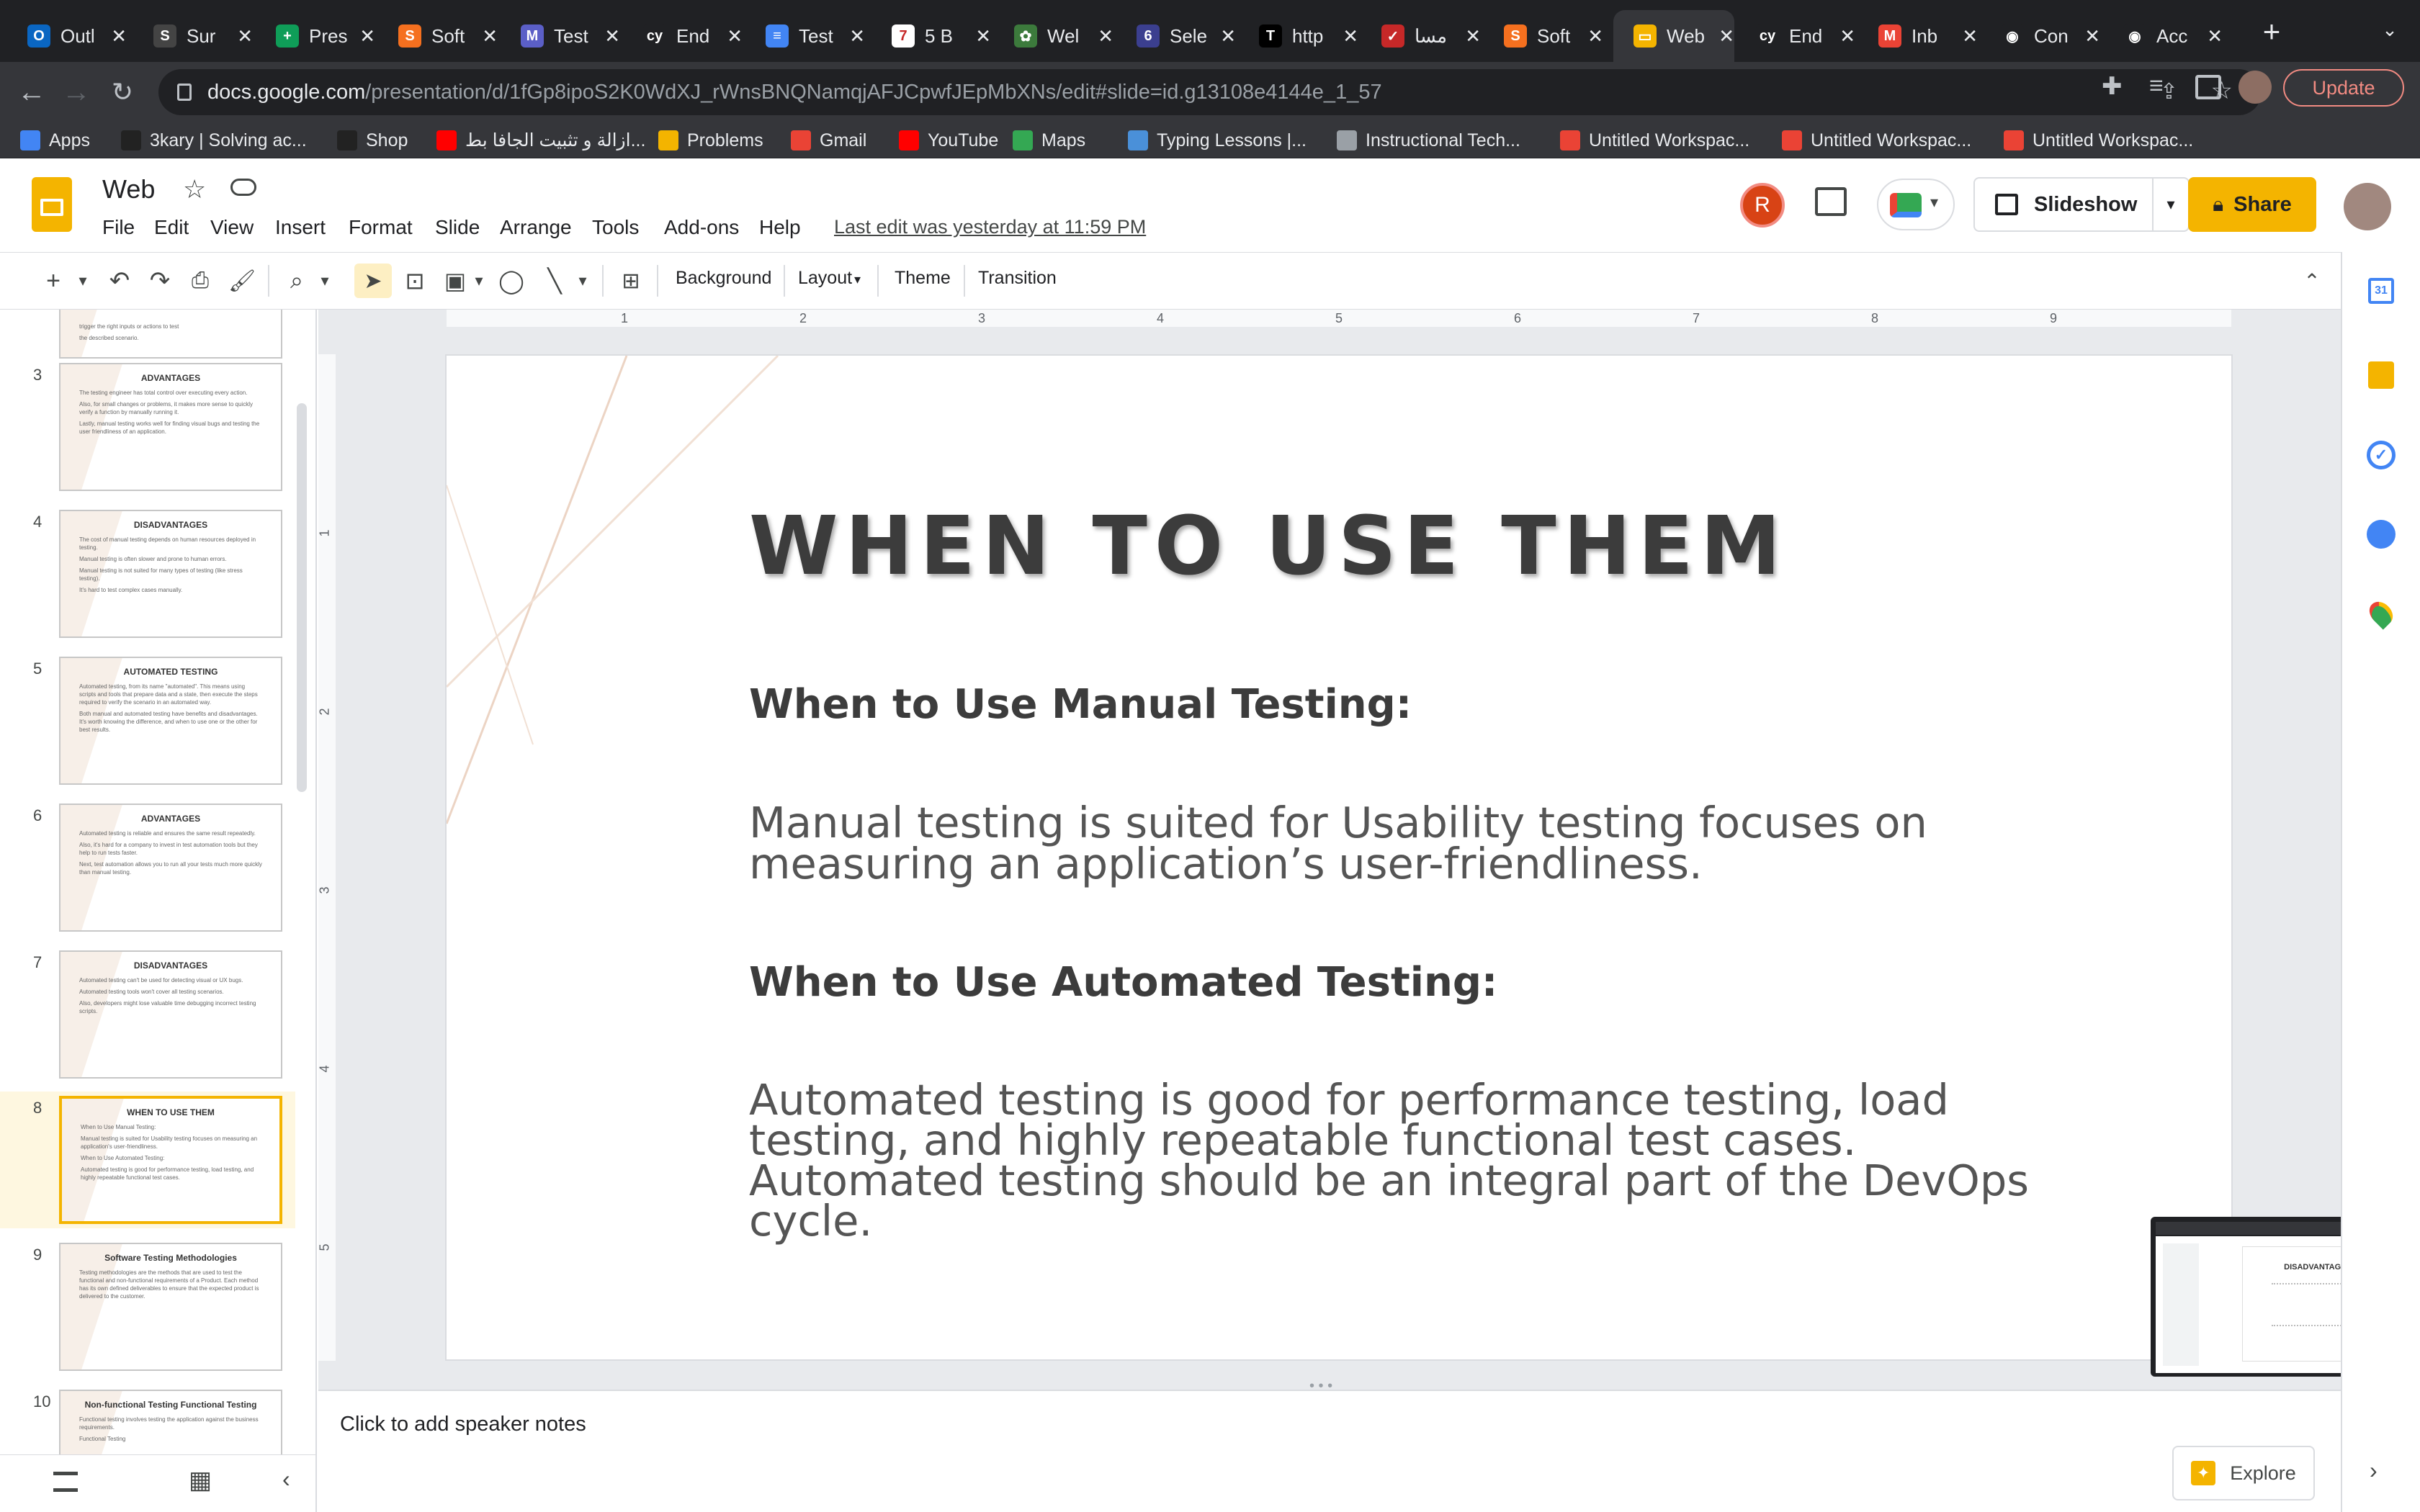  Describe the element at coordinates (2381, 291) in the screenshot. I see `calendar-icon: 31` at that location.